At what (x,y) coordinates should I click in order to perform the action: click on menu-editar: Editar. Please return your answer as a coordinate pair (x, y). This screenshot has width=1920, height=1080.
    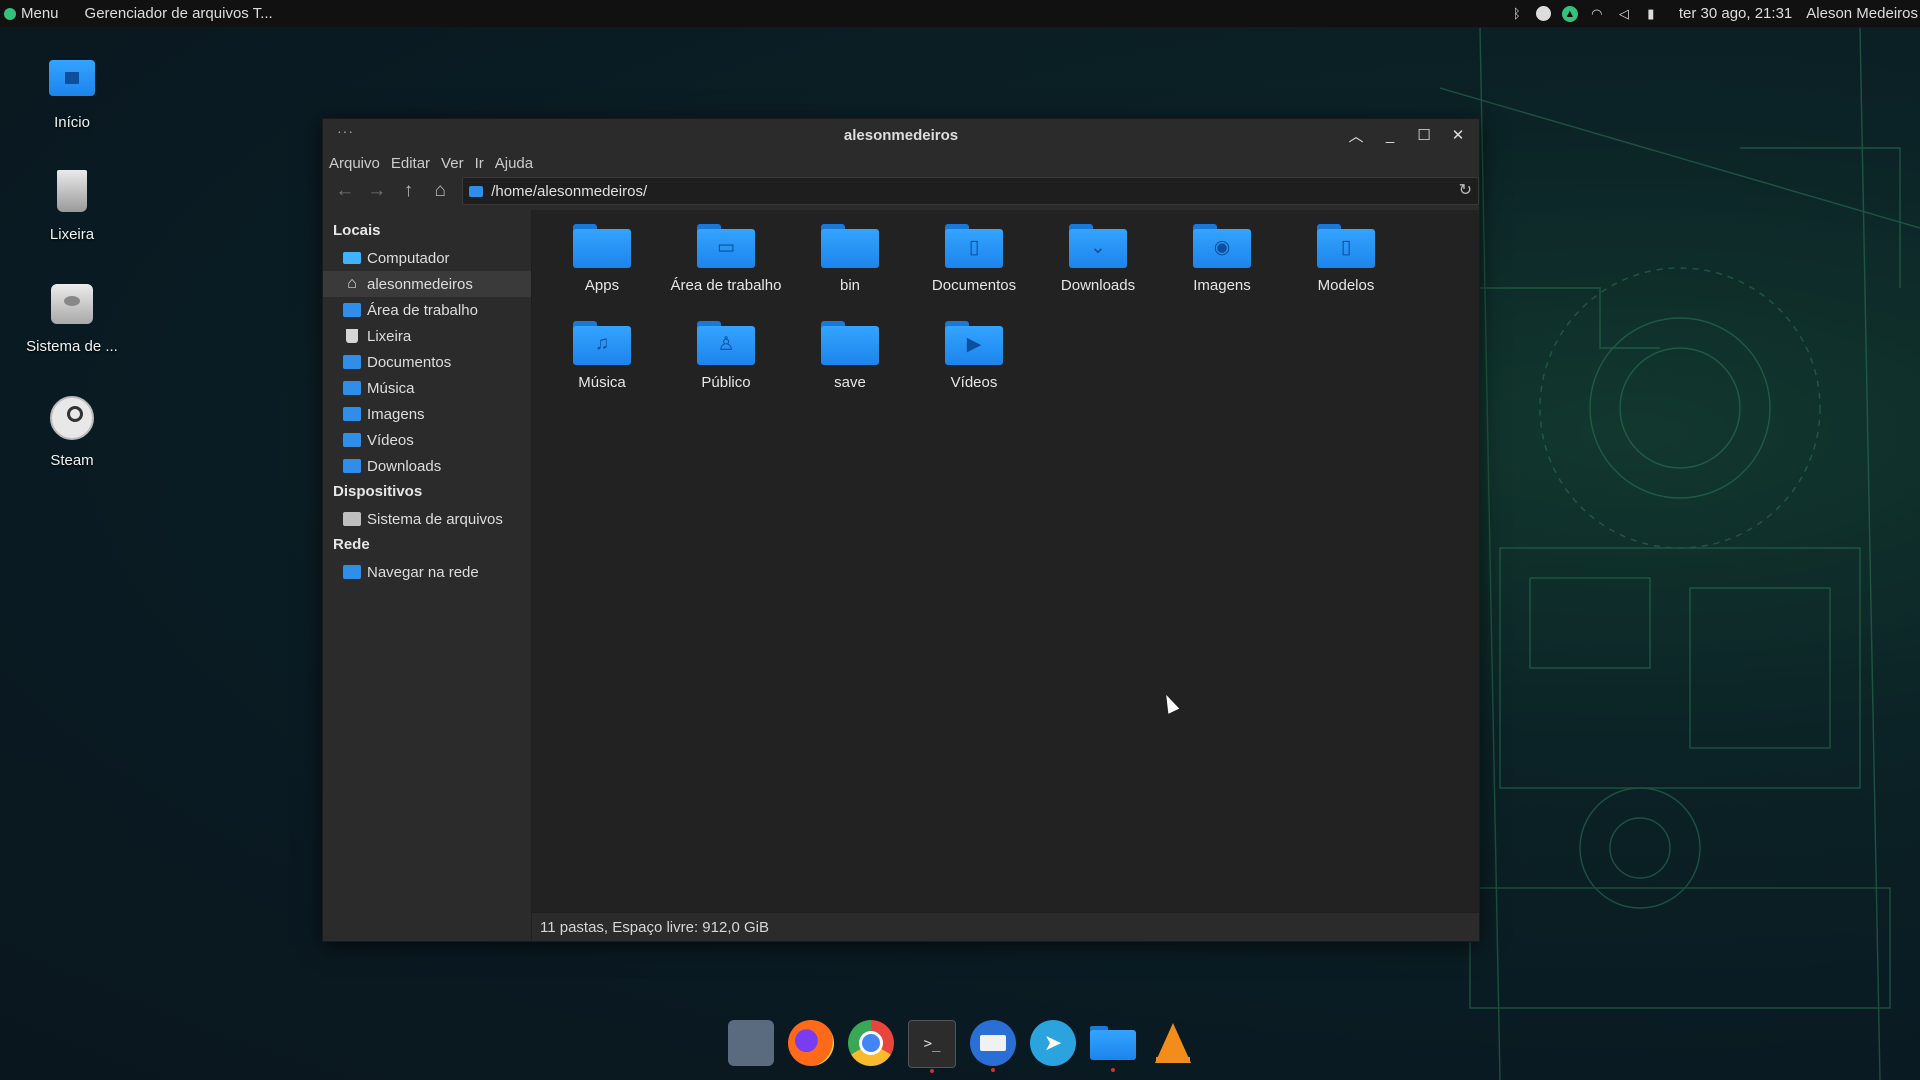
    Looking at the image, I should click on (410, 163).